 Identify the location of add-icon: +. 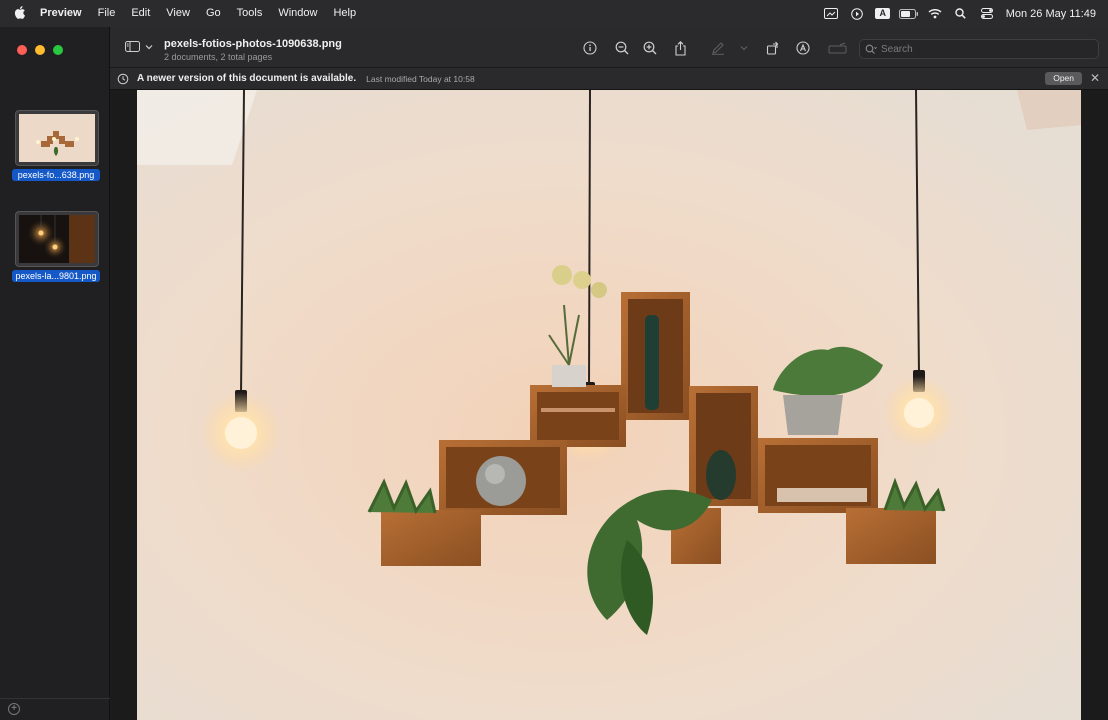
(14, 709).